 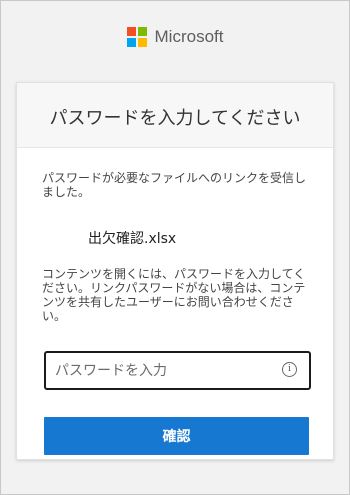 I want to click on info-icon: i, so click(x=289, y=369).